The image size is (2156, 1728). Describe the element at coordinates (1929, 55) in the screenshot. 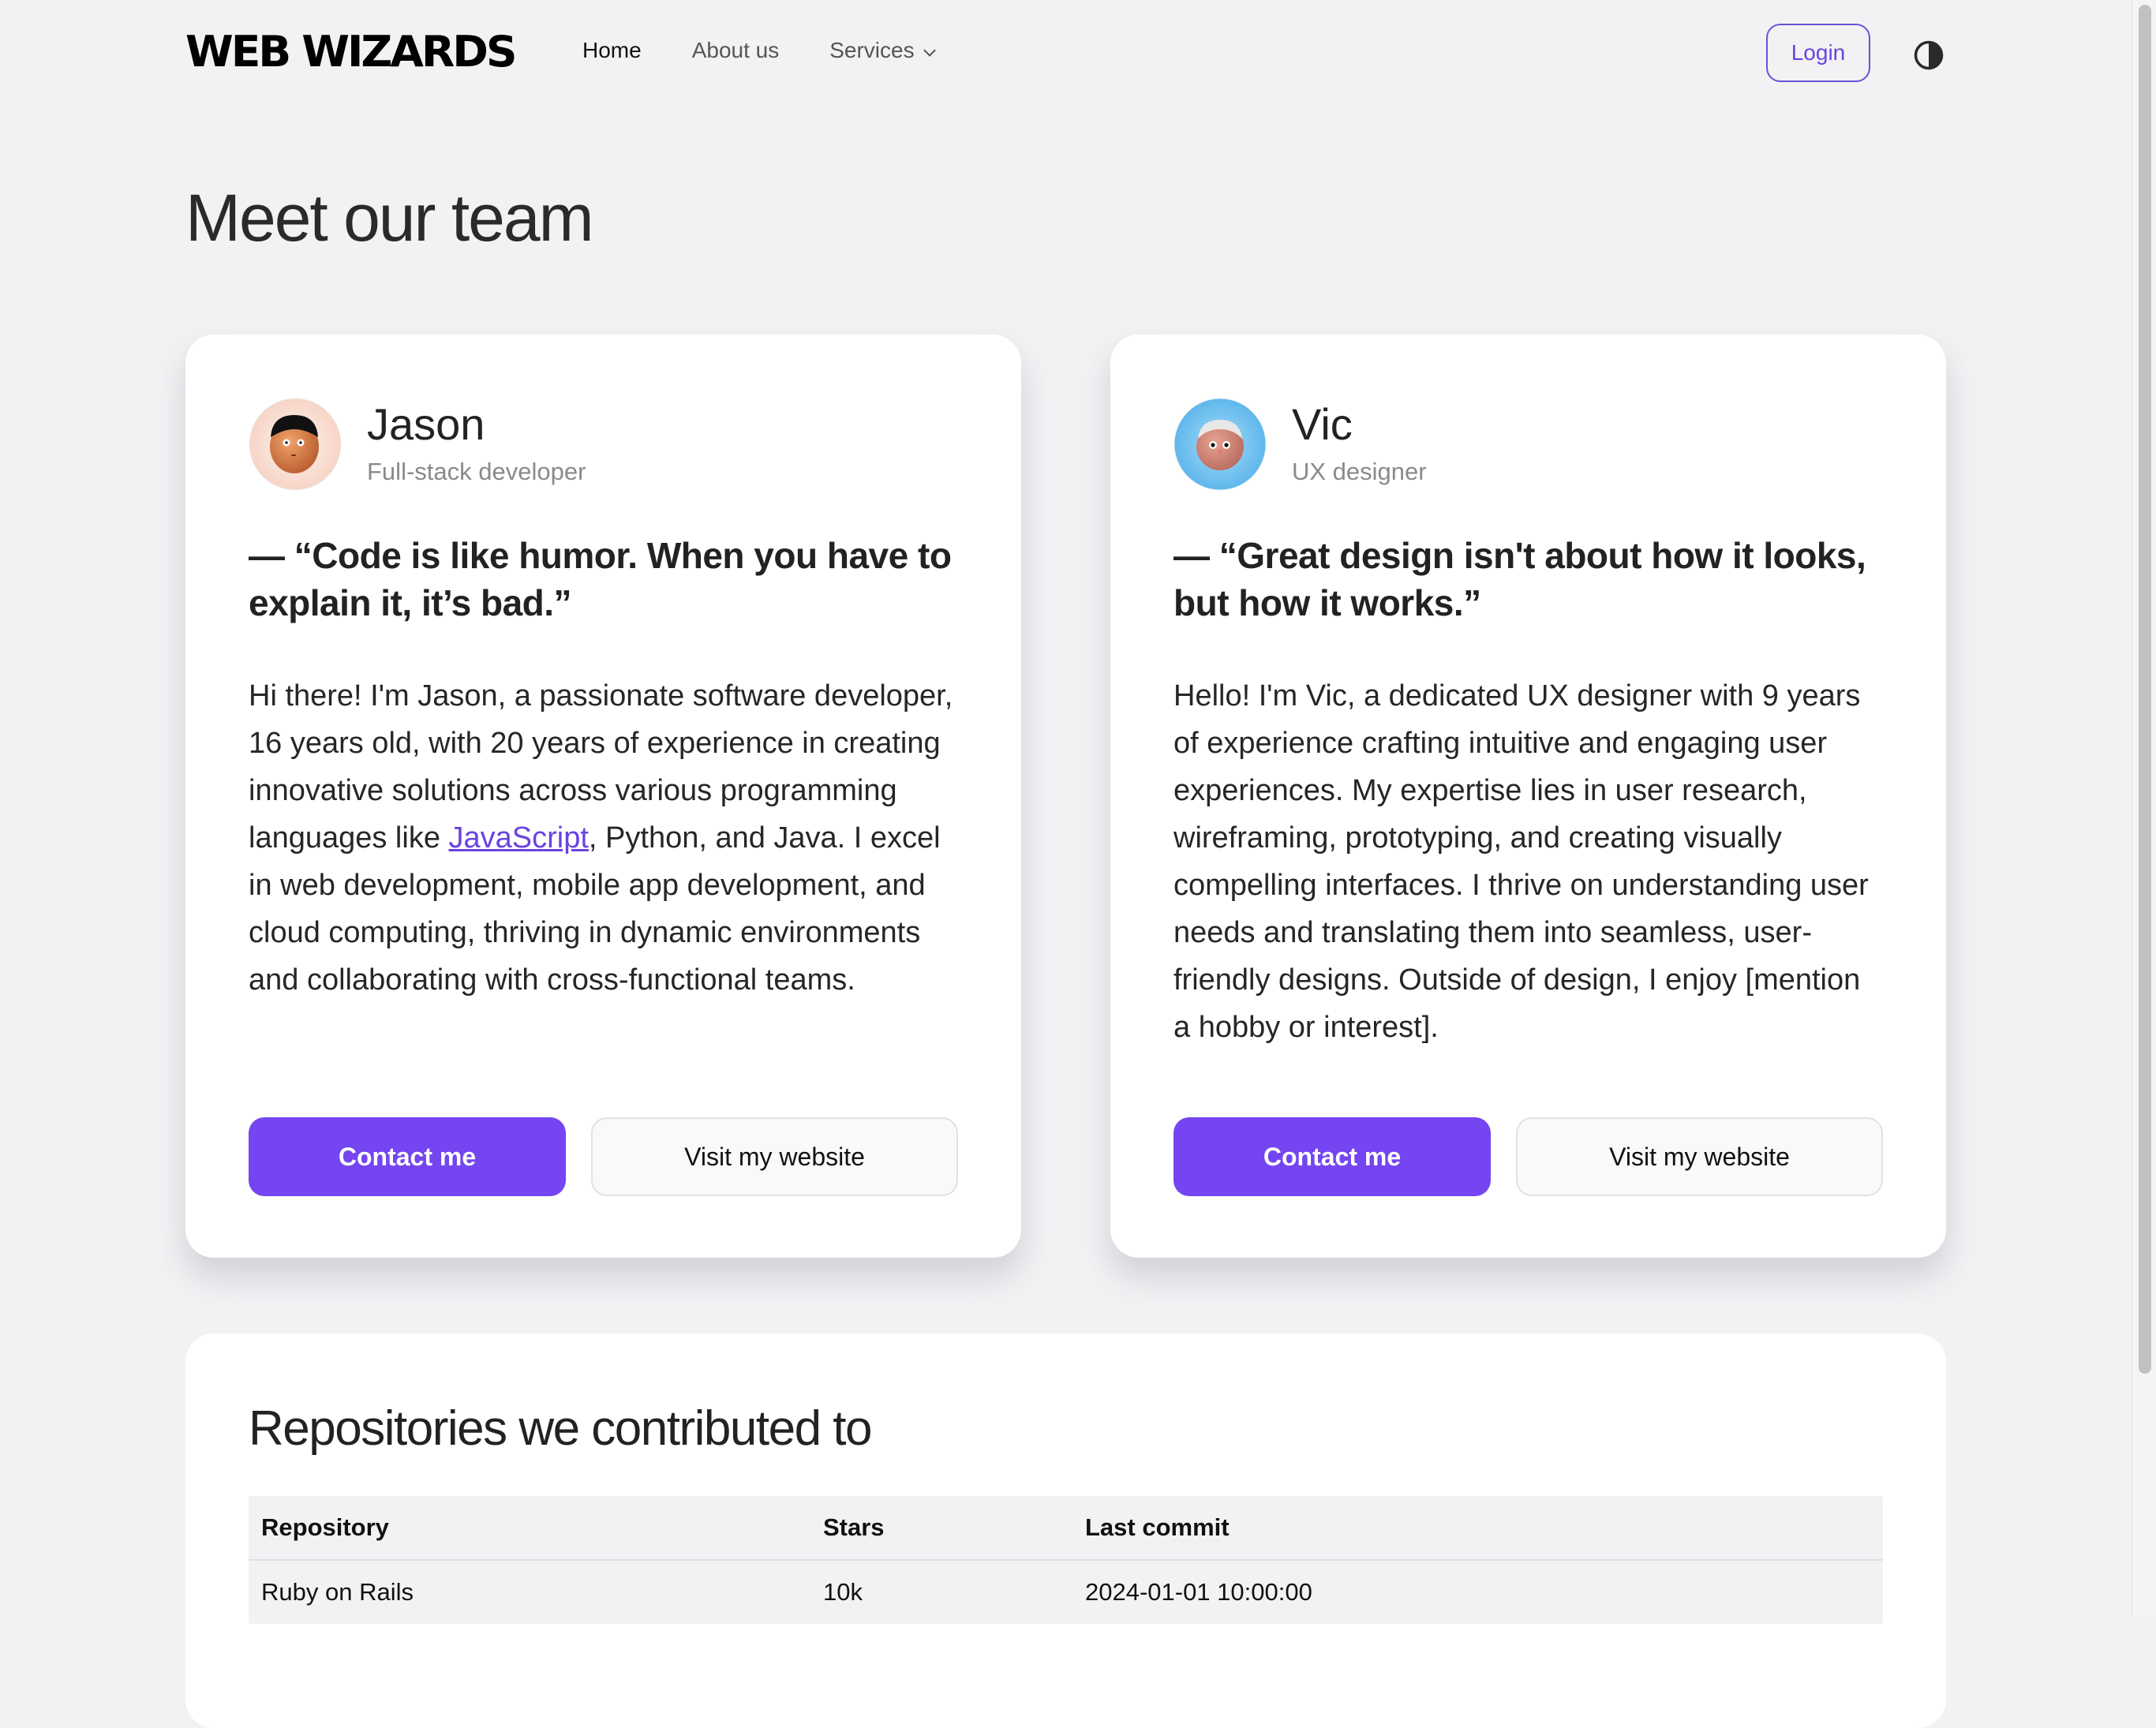

I see `contrast-icon` at that location.